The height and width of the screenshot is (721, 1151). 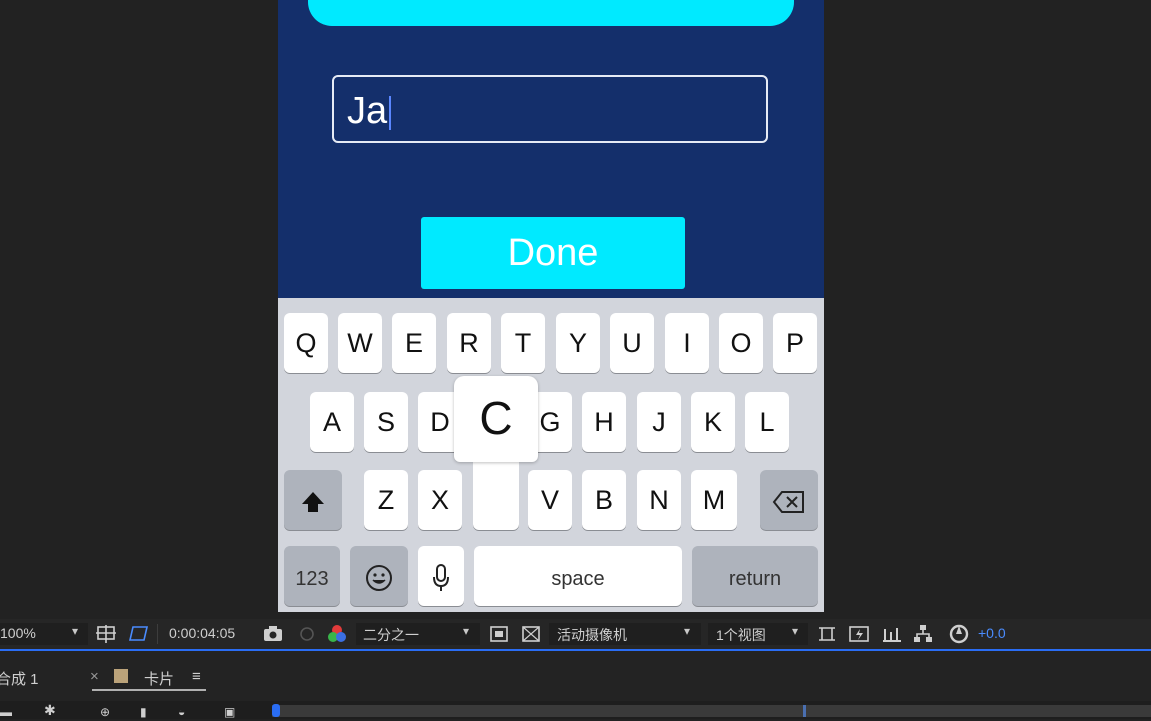 What do you see at coordinates (360, 343) in the screenshot?
I see `key-w: W` at bounding box center [360, 343].